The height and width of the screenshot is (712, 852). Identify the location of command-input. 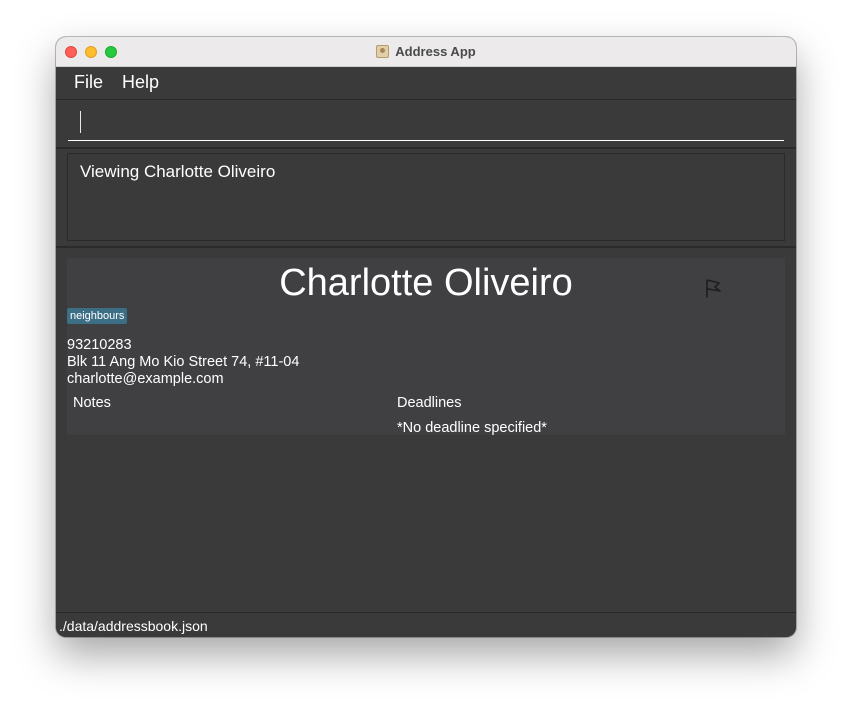
(426, 124).